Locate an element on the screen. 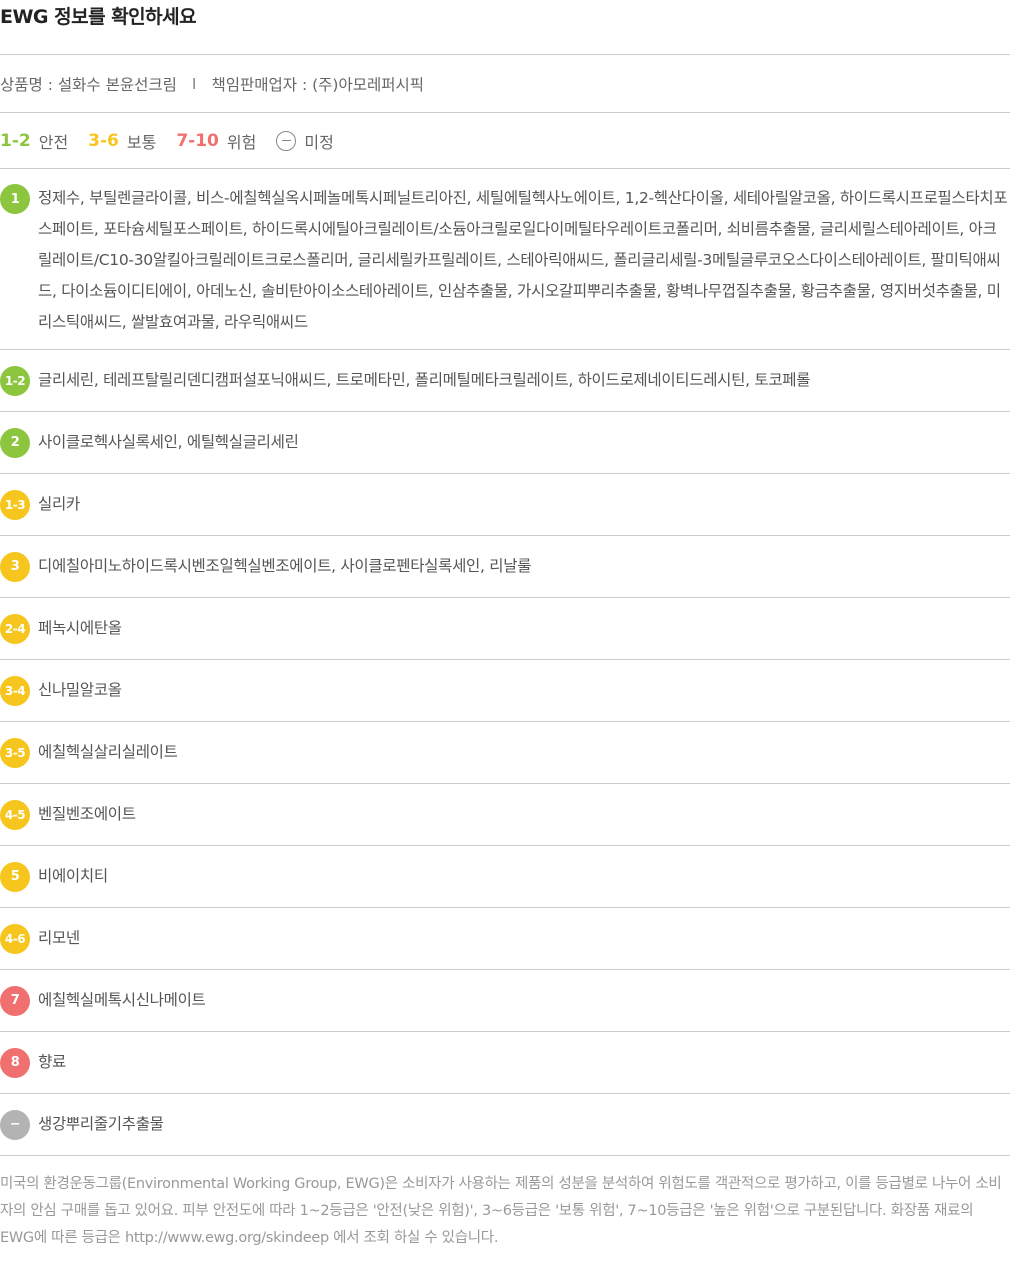 This screenshot has height=1271, width=1010. ingredient-names: 에칠헥실메톡시신나메이트 is located at coordinates (122, 1000).